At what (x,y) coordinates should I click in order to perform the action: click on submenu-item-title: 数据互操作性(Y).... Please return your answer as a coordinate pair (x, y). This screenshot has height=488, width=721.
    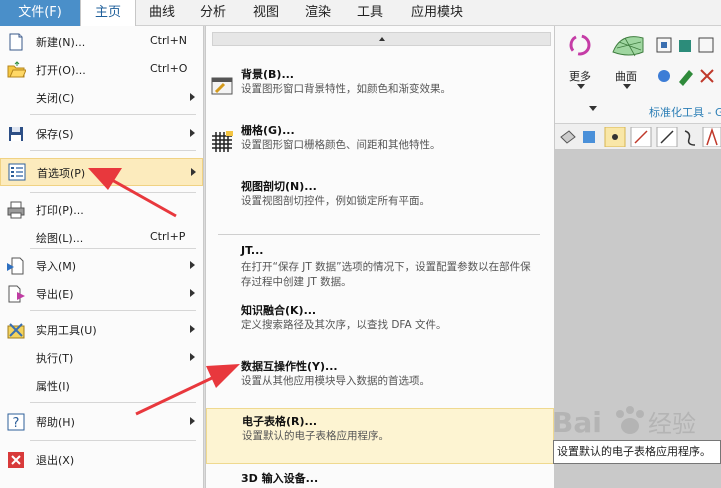
    Looking at the image, I should click on (289, 366).